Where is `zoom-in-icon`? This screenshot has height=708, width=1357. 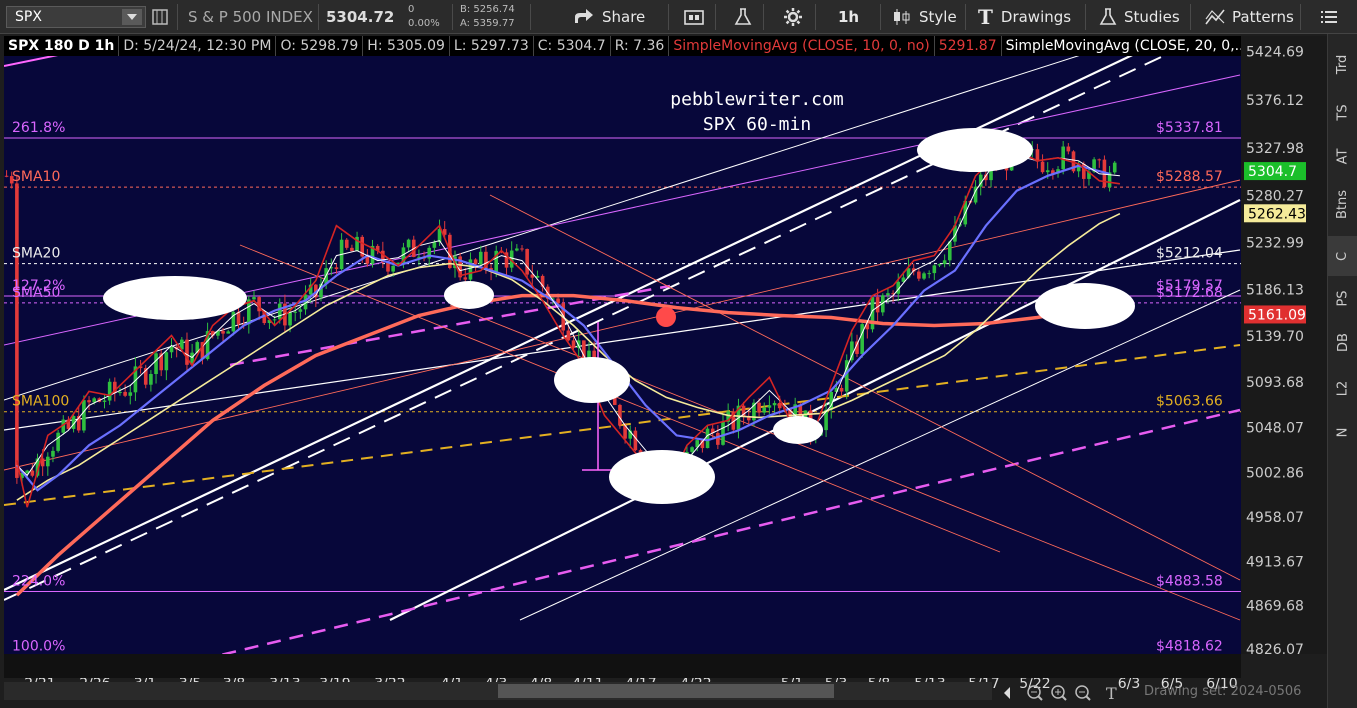
zoom-in-icon is located at coordinates (1059, 693).